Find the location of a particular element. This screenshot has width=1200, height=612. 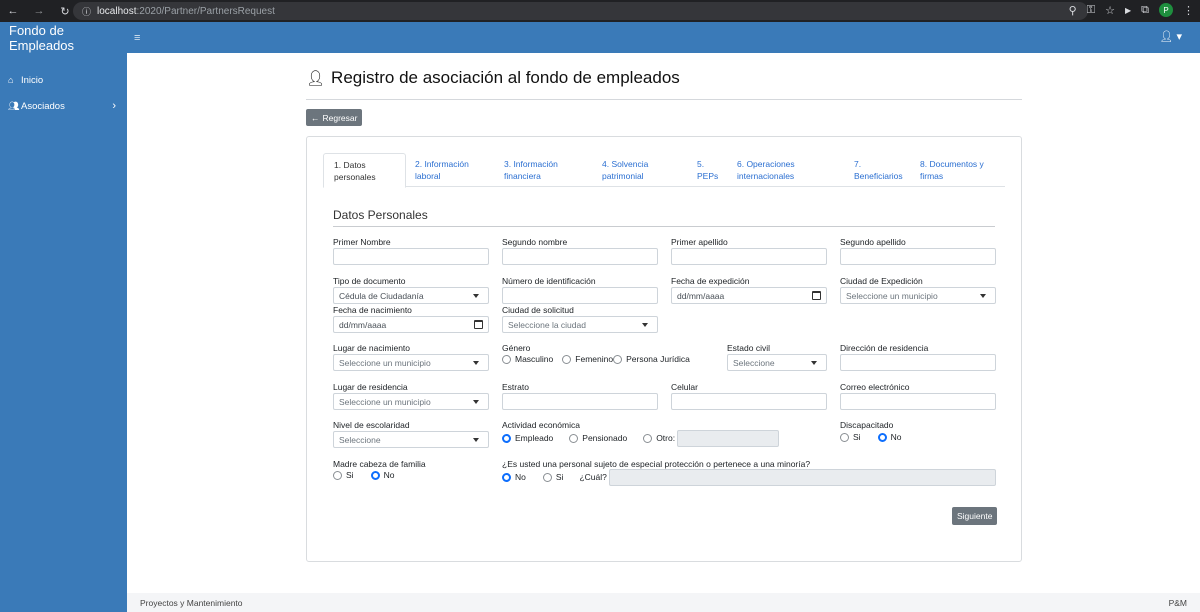

forward-arrow-icon: → is located at coordinates (39, 11).